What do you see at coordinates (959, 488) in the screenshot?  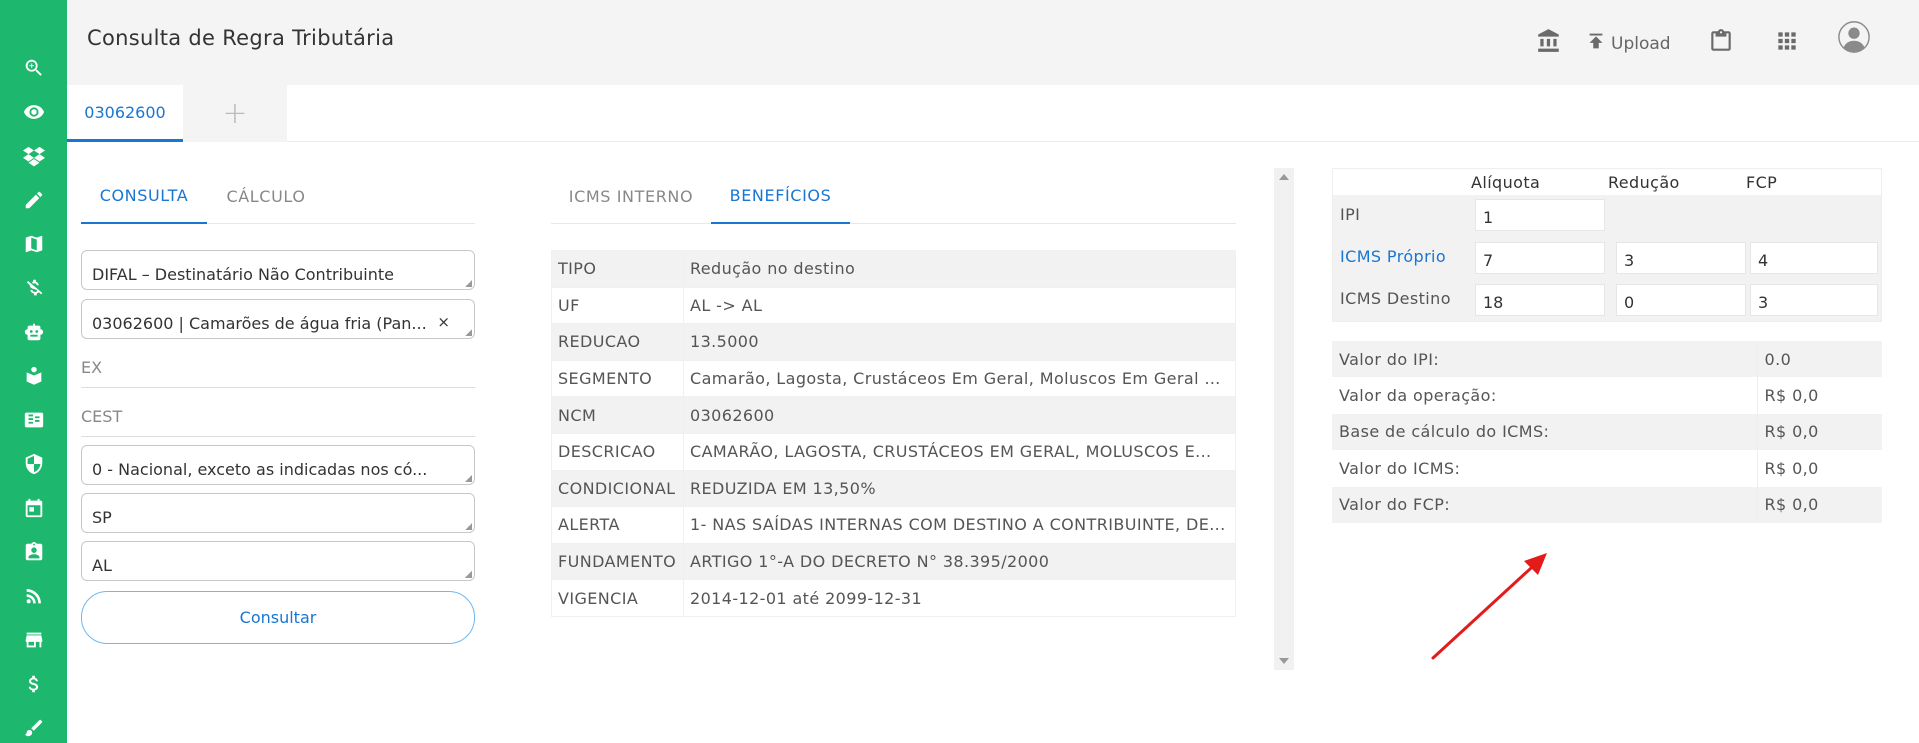 I see `beneficio-value: REDUZIDA EM 13,50%` at bounding box center [959, 488].